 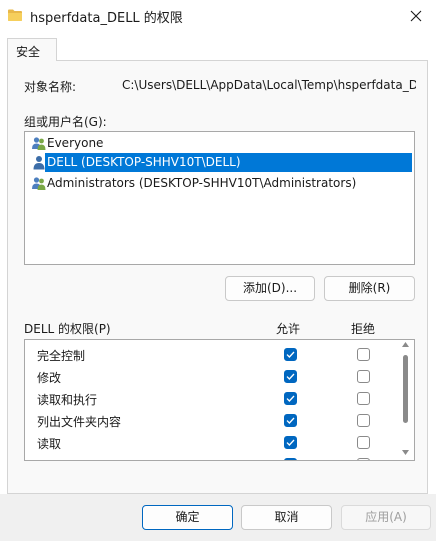 What do you see at coordinates (61, 356) in the screenshot?
I see `permission-name: 完全控制` at bounding box center [61, 356].